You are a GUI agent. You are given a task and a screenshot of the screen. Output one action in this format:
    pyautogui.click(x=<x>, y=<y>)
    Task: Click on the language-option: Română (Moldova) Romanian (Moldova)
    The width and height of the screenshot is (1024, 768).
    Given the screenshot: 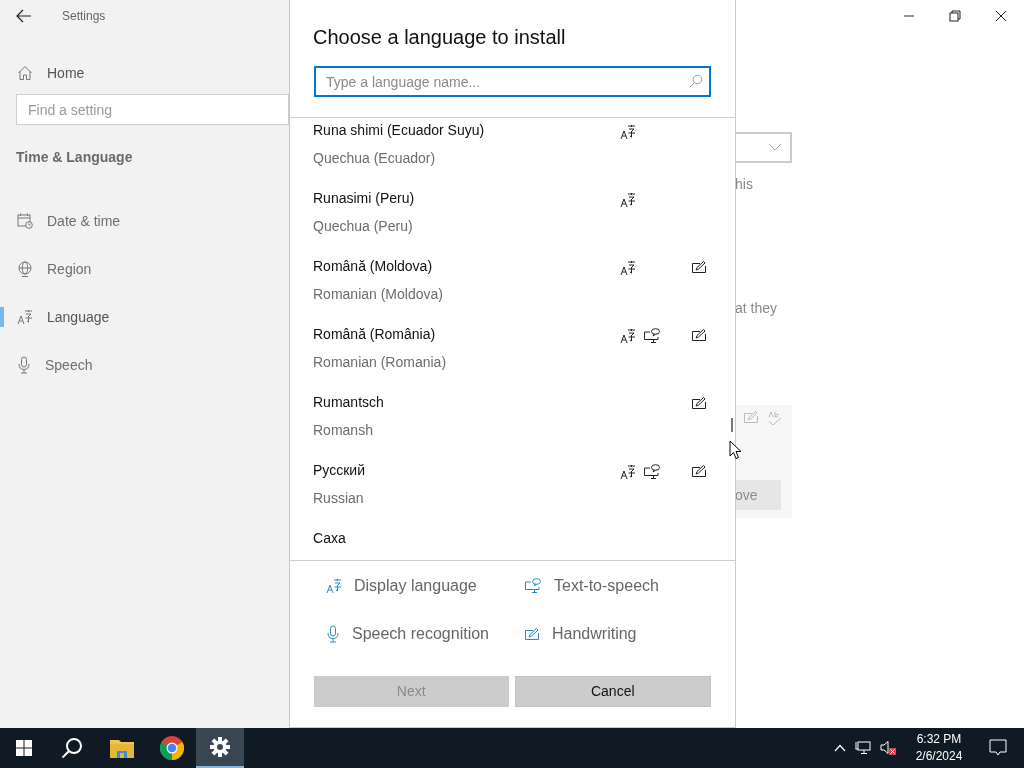 What is the action you would take?
    pyautogui.click(x=512, y=288)
    